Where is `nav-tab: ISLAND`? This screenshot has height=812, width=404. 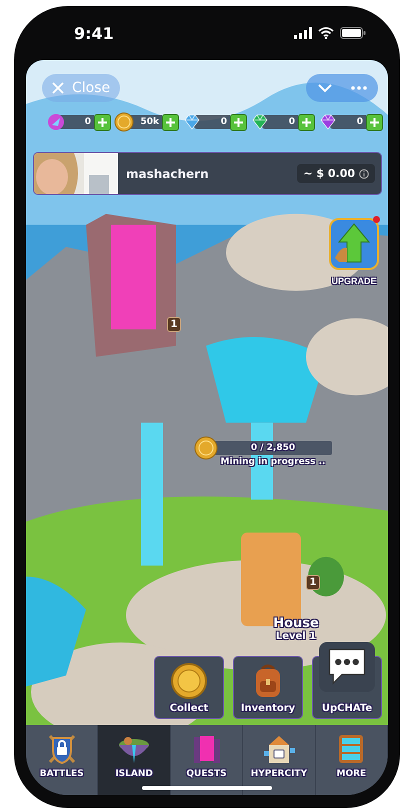
nav-tab: ISLAND is located at coordinates (134, 760).